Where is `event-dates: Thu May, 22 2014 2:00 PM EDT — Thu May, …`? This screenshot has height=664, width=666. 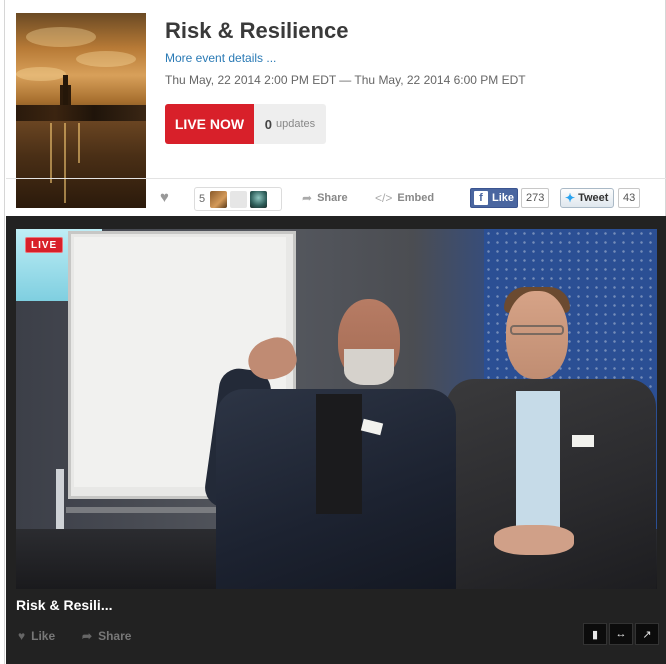
event-dates: Thu May, 22 2014 2:00 PM EDT — Thu May, … is located at coordinates (345, 80).